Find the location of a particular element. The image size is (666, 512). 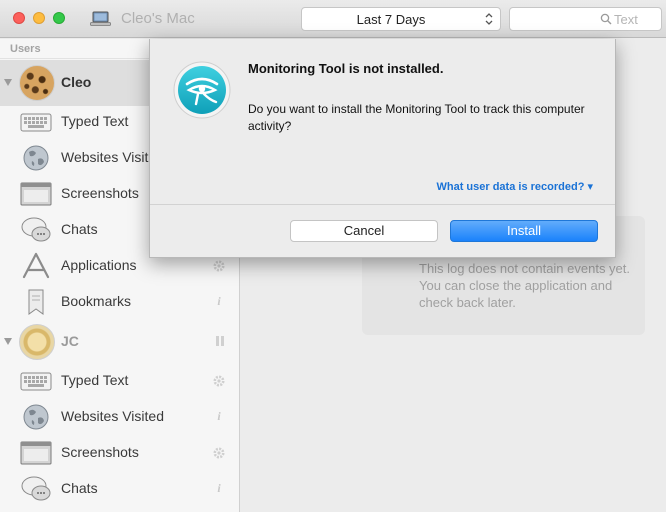

sidebar-item-screenshots: Screenshots is located at coordinates (119, 453).